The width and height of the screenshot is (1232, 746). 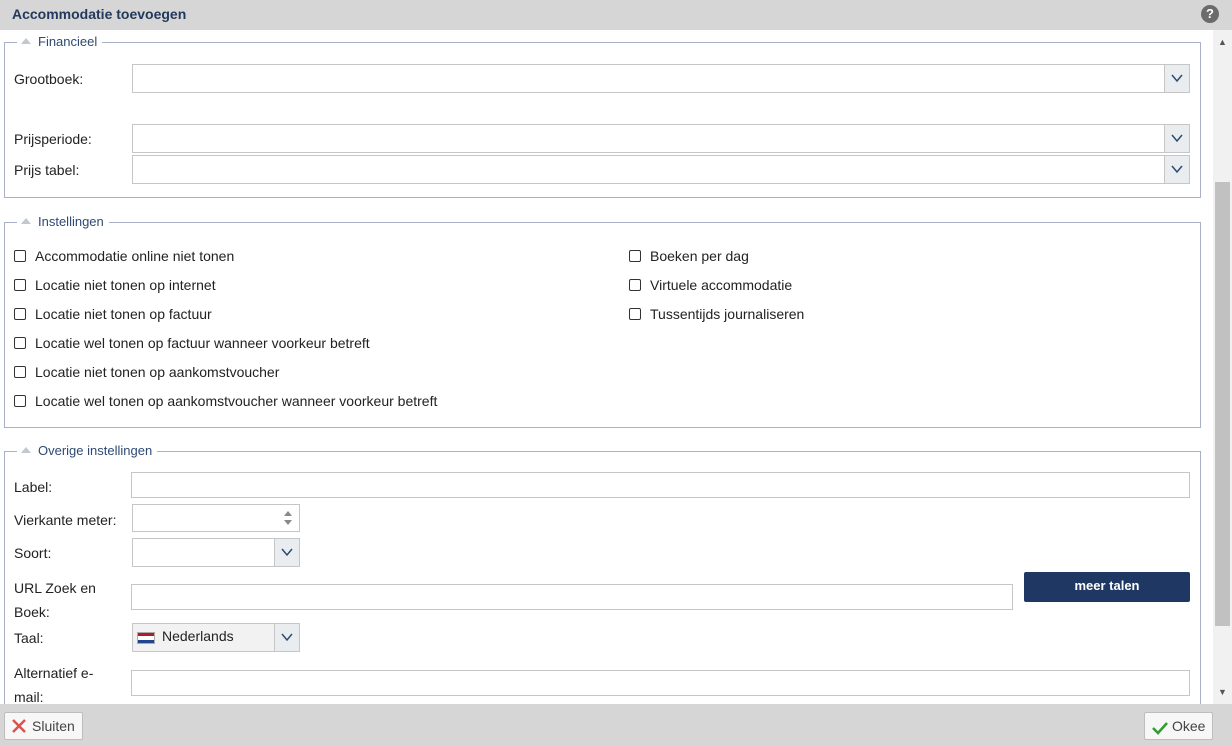 I want to click on ok-button-label: Okee, so click(x=1189, y=726).